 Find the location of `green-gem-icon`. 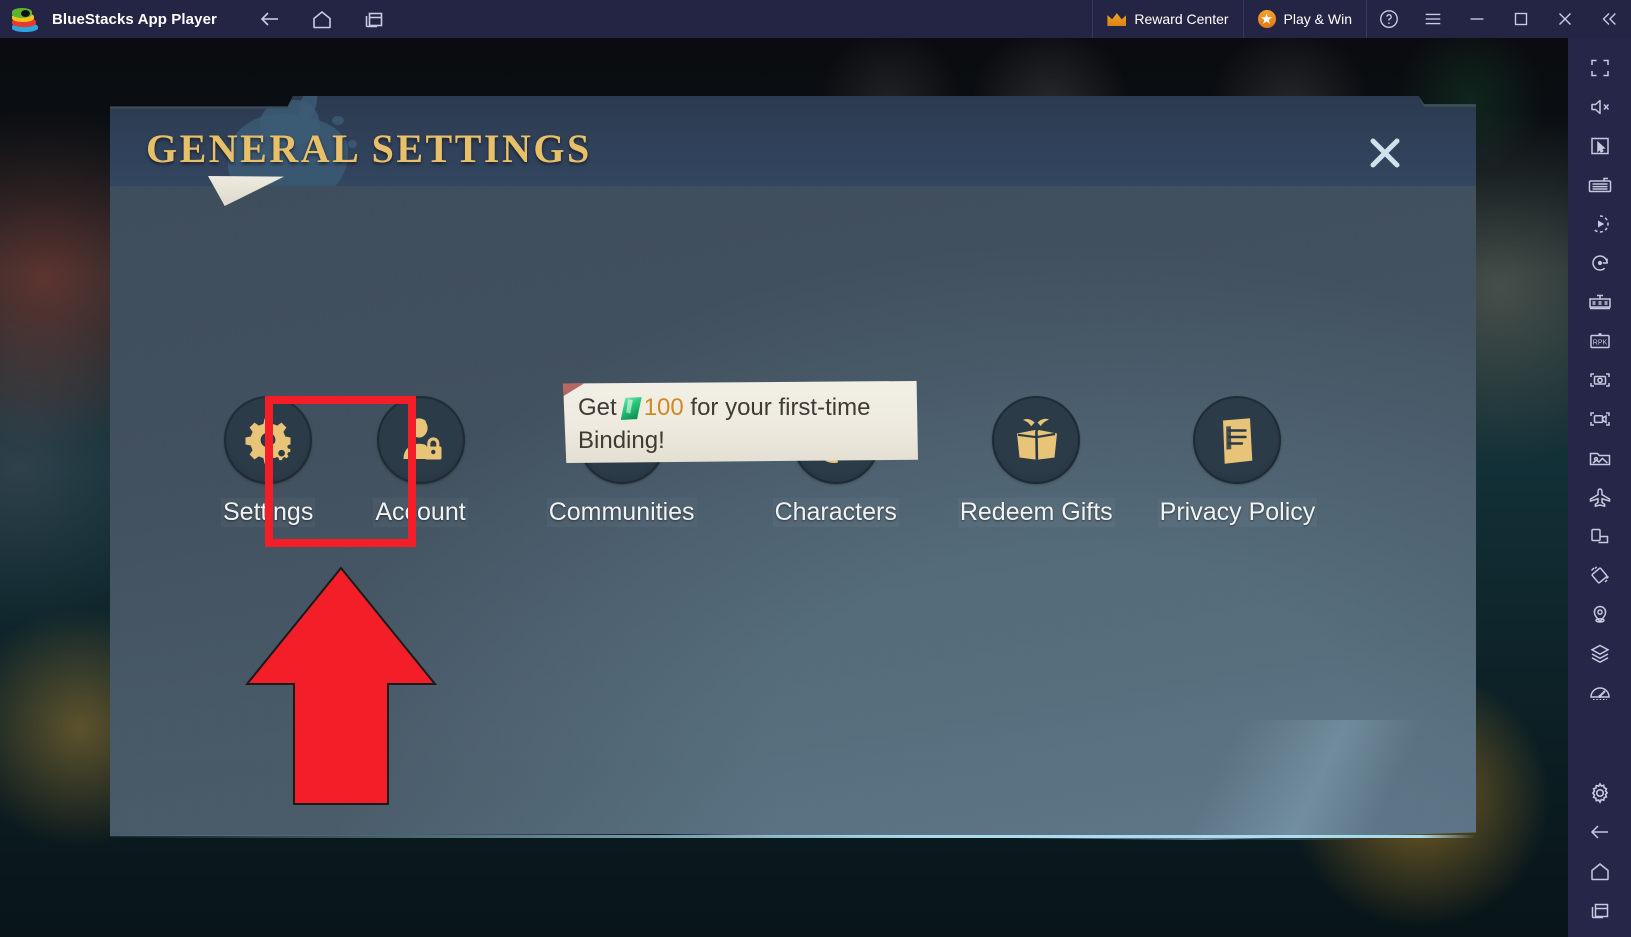

green-gem-icon is located at coordinates (631, 408).